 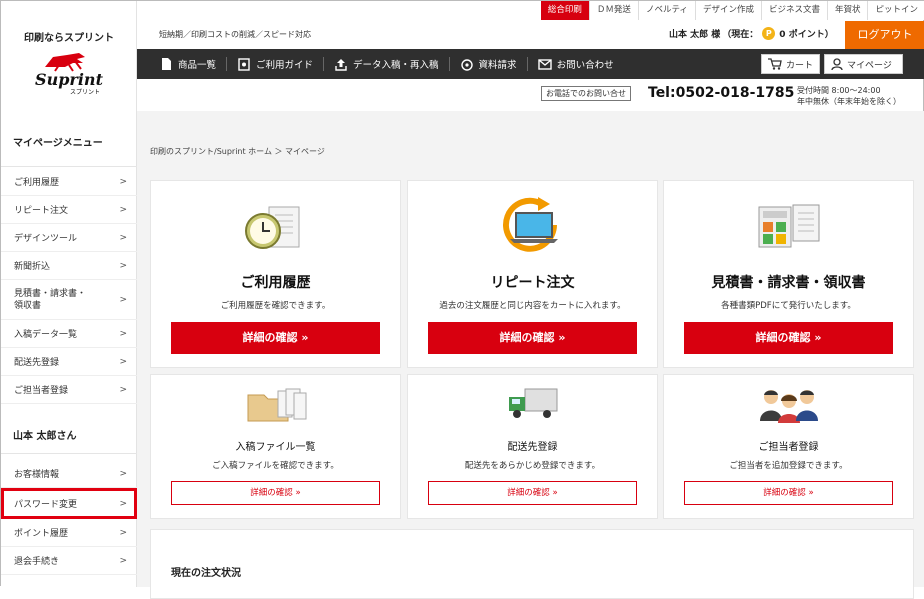 I want to click on brand-tagline: 印刷ならスプリント, so click(x=69, y=38).